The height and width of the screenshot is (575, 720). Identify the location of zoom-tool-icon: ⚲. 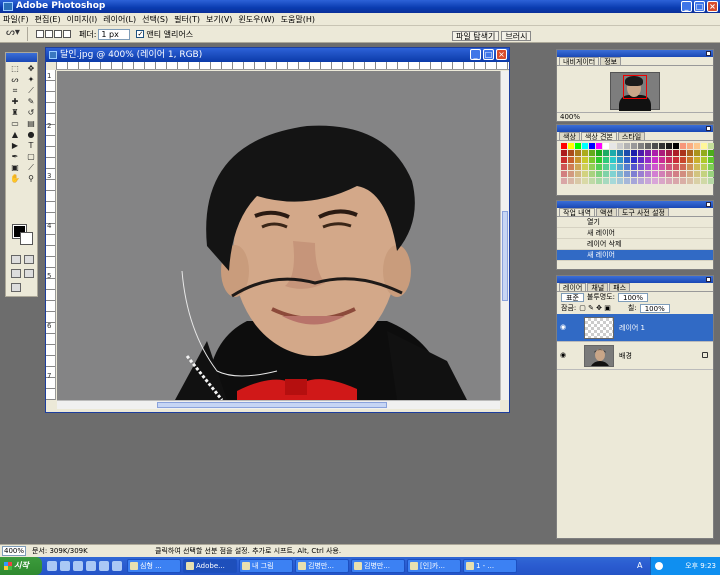
(31, 179).